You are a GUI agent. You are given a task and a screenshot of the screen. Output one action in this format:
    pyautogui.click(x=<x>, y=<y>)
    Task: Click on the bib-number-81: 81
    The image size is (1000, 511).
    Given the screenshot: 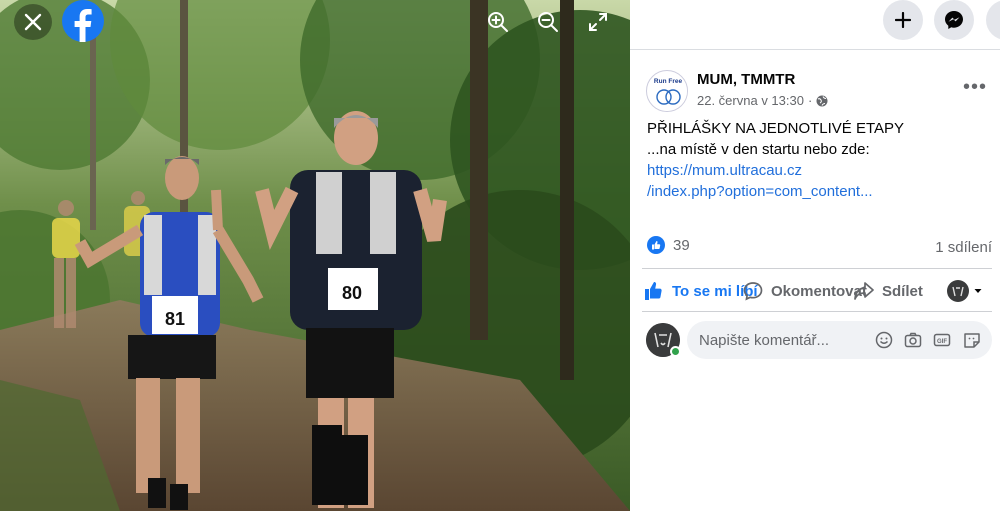 What is the action you would take?
    pyautogui.click(x=175, y=319)
    